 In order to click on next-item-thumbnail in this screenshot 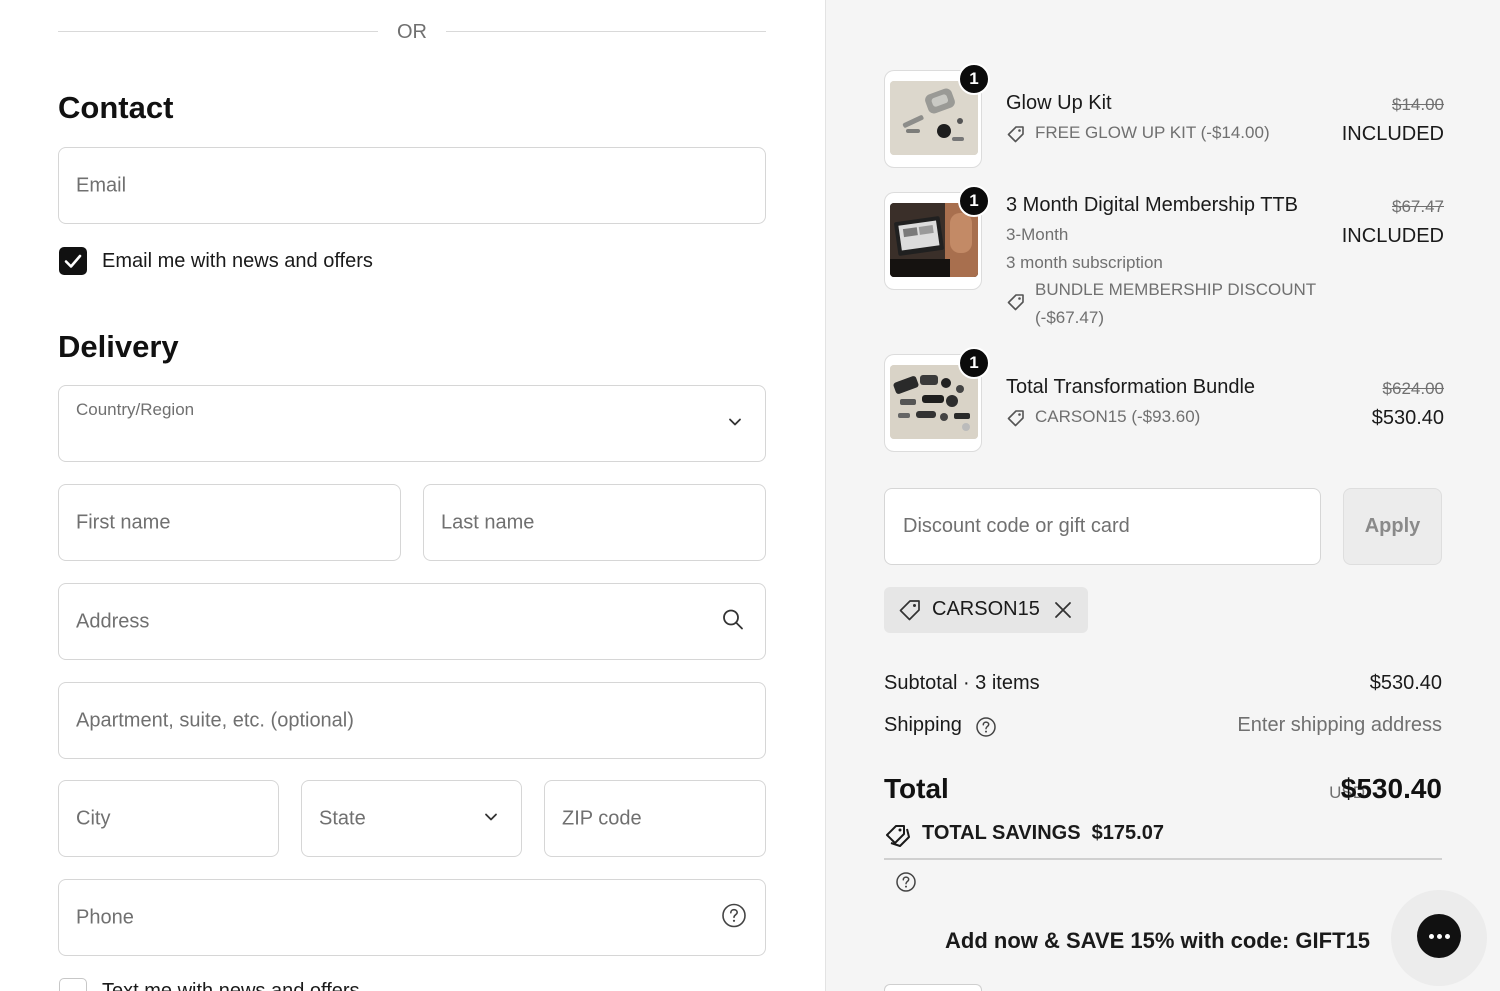, I will do `click(933, 987)`.